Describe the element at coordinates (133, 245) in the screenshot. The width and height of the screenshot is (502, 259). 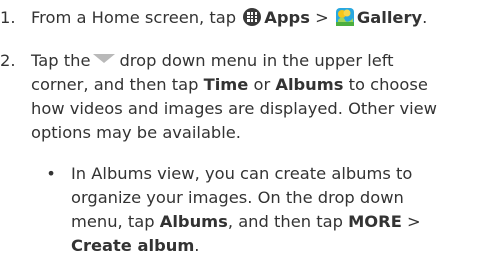
I see `create-album-label: Create album` at that location.